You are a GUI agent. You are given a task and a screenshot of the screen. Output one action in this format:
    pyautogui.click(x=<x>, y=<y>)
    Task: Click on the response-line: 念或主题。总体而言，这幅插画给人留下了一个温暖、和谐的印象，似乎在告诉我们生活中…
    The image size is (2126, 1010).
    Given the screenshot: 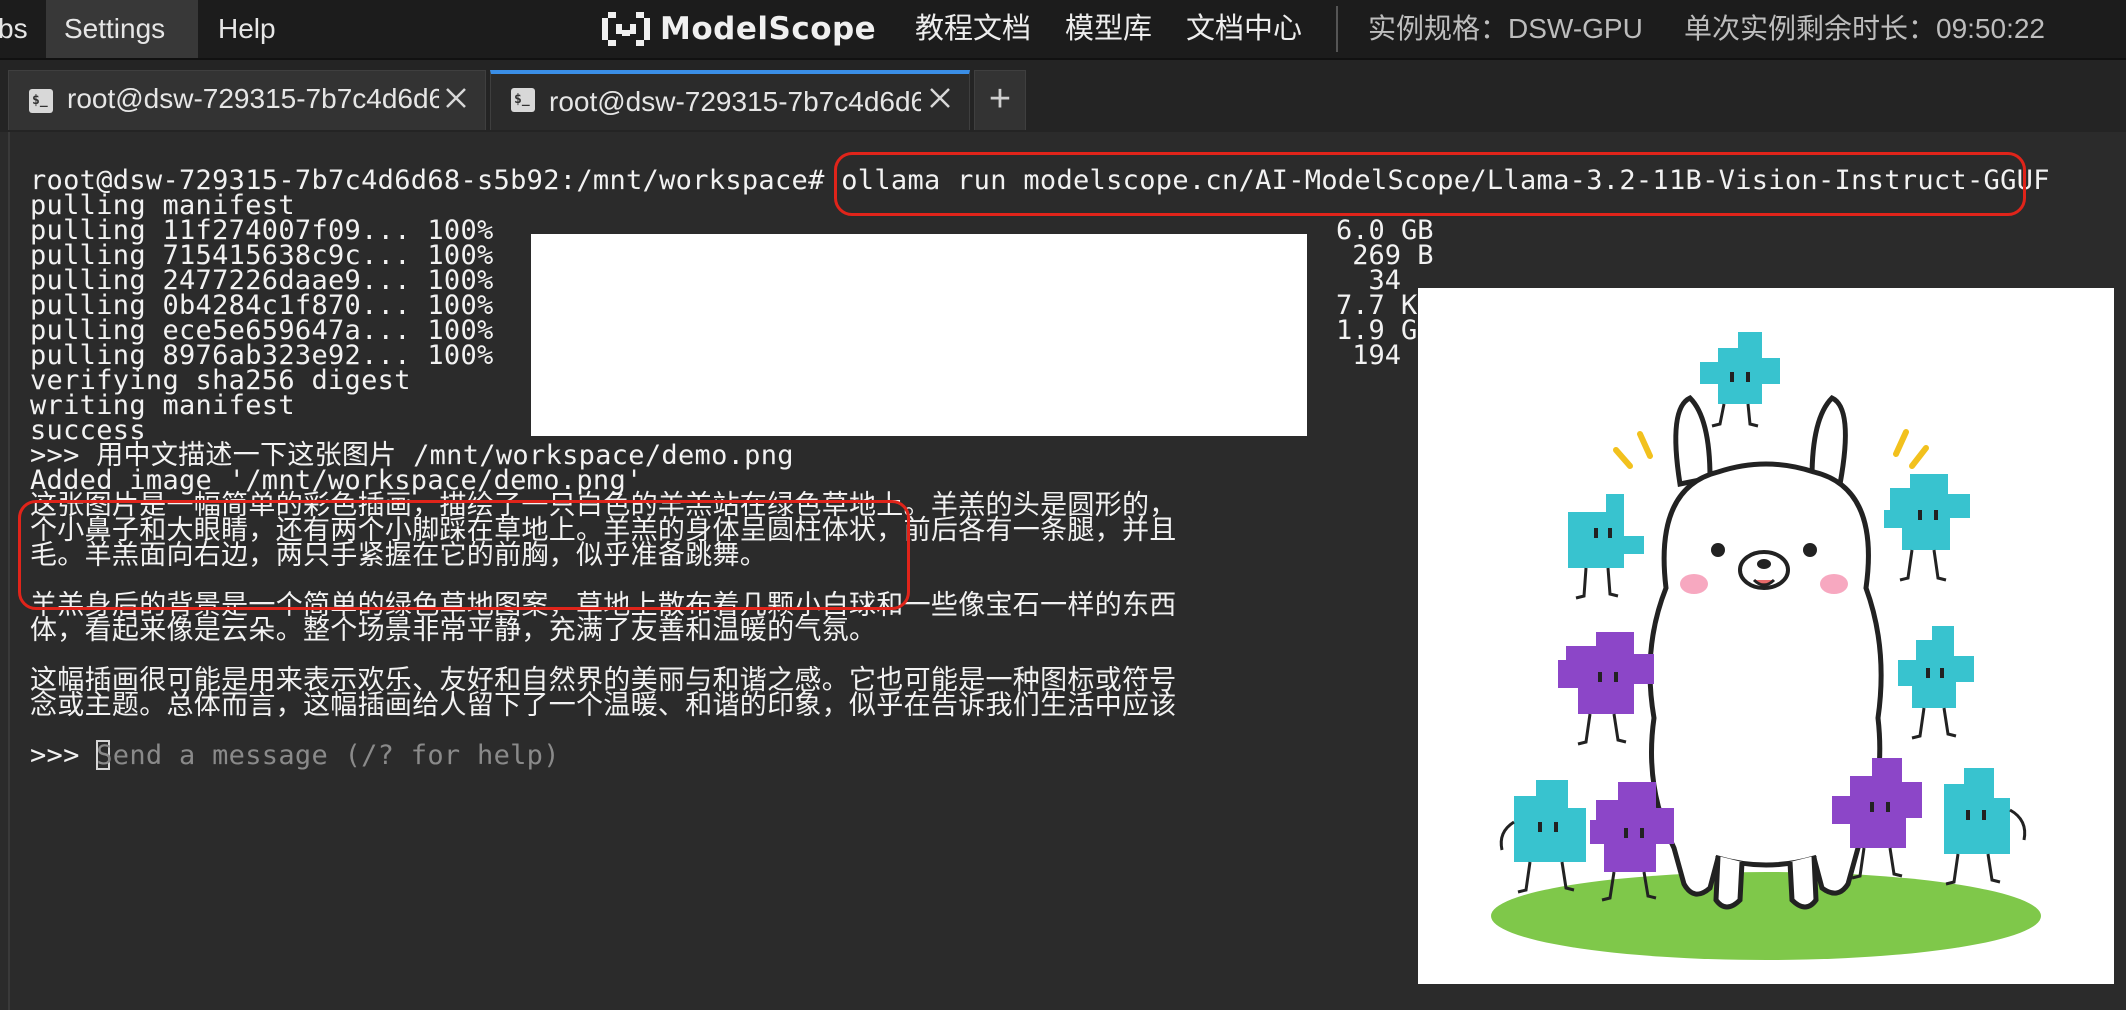 What is the action you would take?
    pyautogui.click(x=603, y=705)
    